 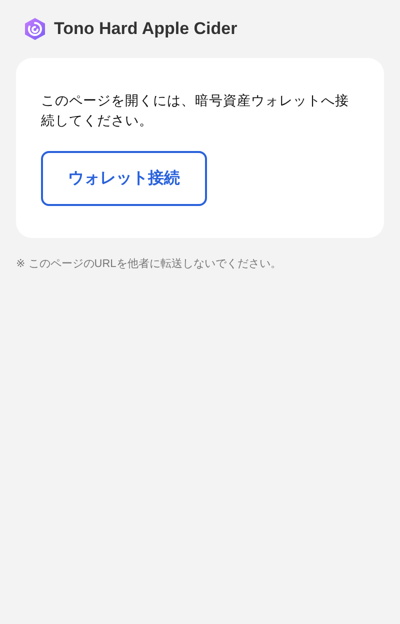 What do you see at coordinates (35, 29) in the screenshot?
I see `logo-icon` at bounding box center [35, 29].